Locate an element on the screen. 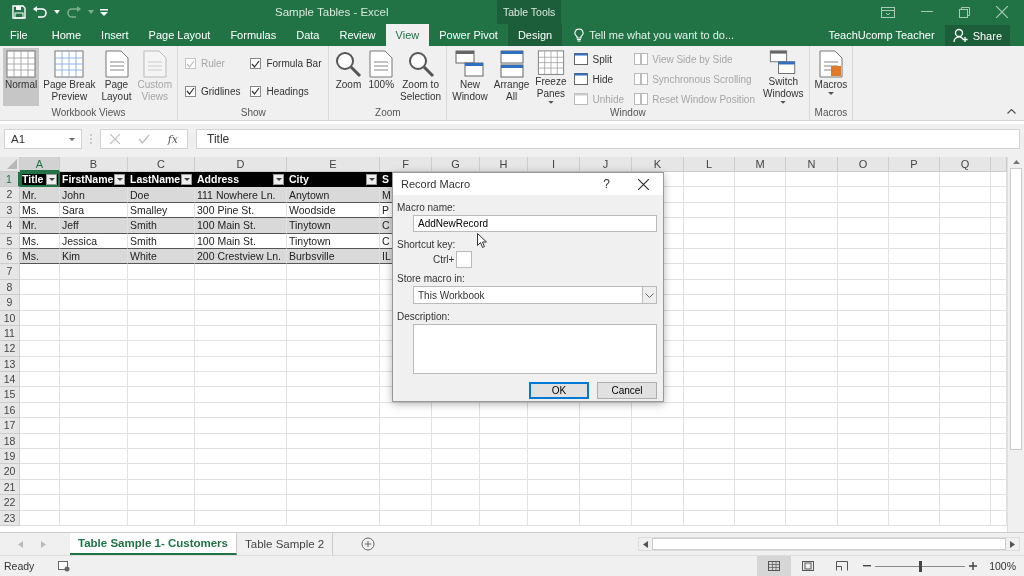 This screenshot has height=576, width=1024. field-label: Store macro in: is located at coordinates (431, 278).